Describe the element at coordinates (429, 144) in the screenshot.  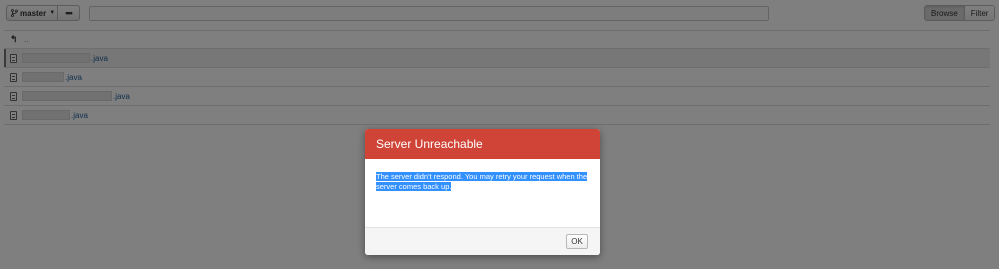
I see `dialog-title: Server Unreachable` at that location.